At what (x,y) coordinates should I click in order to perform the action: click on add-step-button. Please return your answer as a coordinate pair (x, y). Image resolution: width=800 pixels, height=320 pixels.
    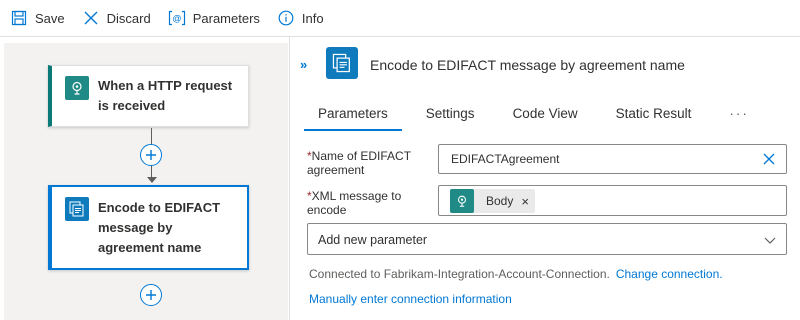
    Looking at the image, I should click on (151, 295).